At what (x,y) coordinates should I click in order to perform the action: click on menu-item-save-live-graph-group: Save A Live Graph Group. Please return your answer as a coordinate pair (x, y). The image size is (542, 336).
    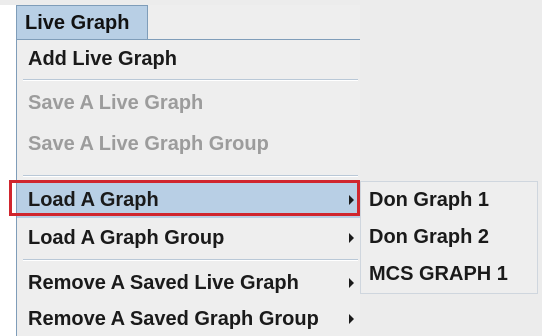
    Looking at the image, I should click on (188, 144).